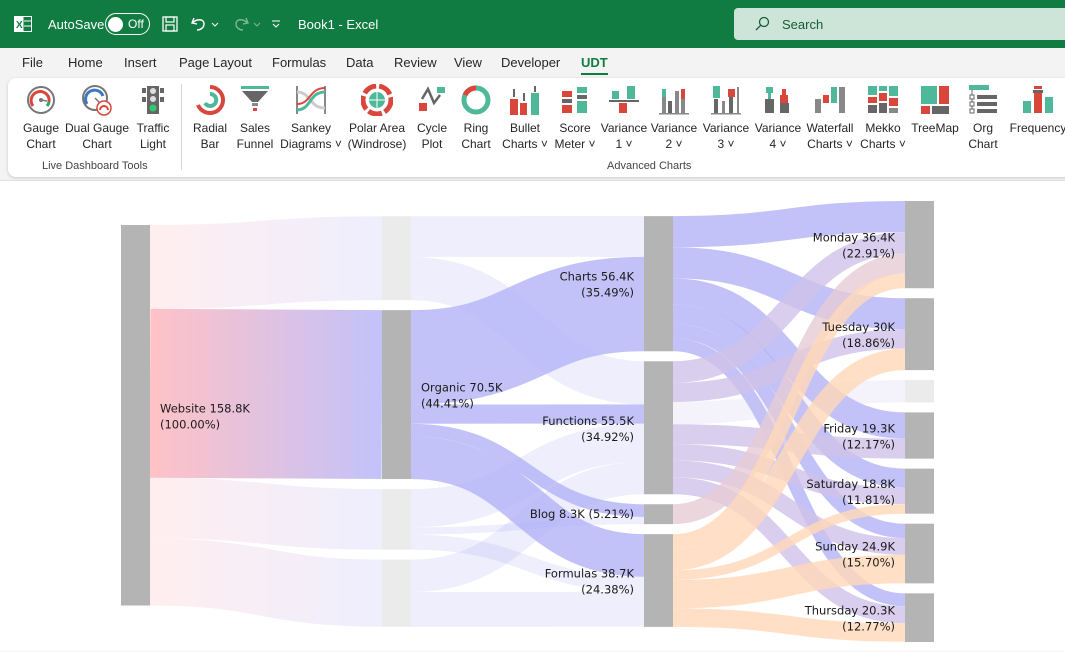  I want to click on radial-bar-button: RadialBar, so click(210, 117).